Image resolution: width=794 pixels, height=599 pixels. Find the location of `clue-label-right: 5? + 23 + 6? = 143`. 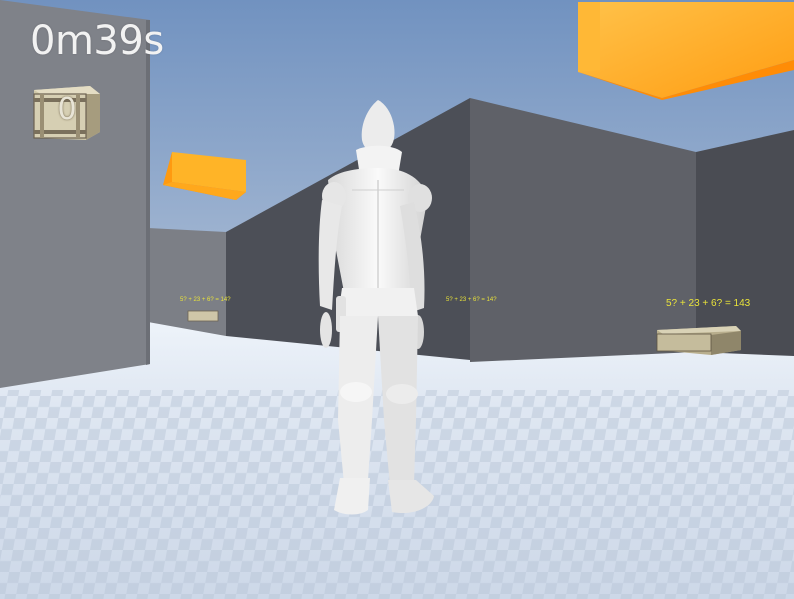

clue-label-right: 5? + 23 + 6? = 143 is located at coordinates (708, 303).